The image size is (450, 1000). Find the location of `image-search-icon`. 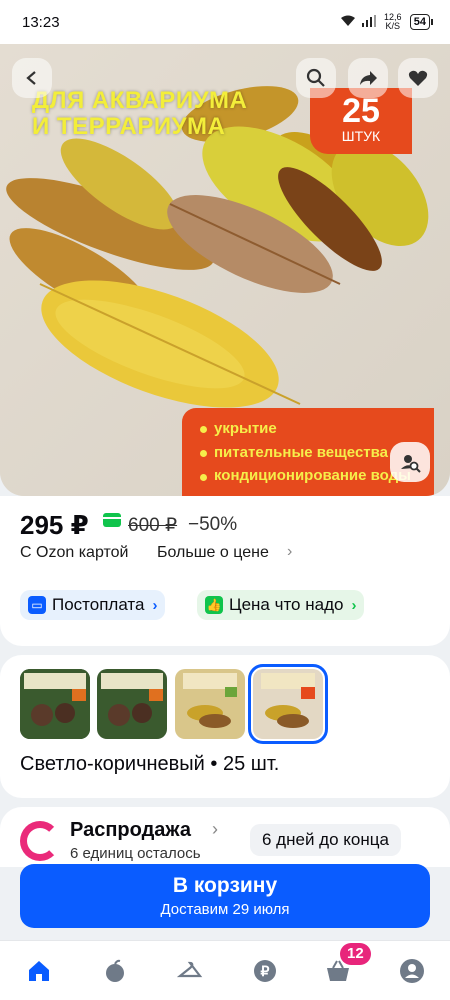

image-search-icon is located at coordinates (411, 464).